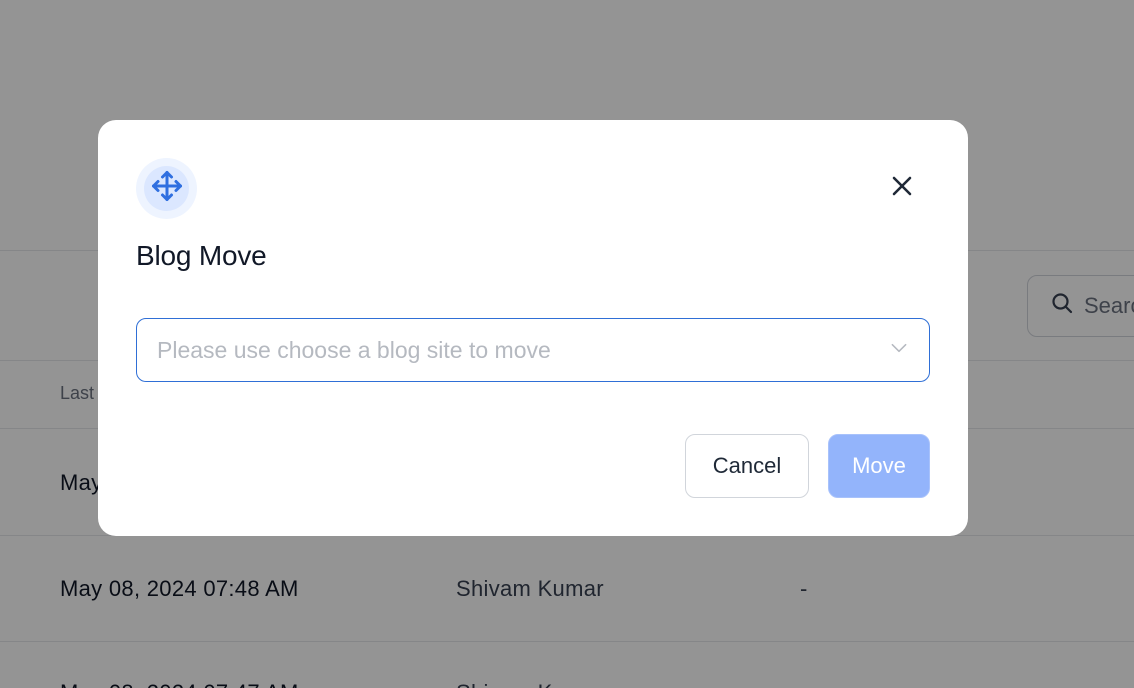 This screenshot has width=1134, height=688. I want to click on dialog-title: Blog Move, so click(201, 255).